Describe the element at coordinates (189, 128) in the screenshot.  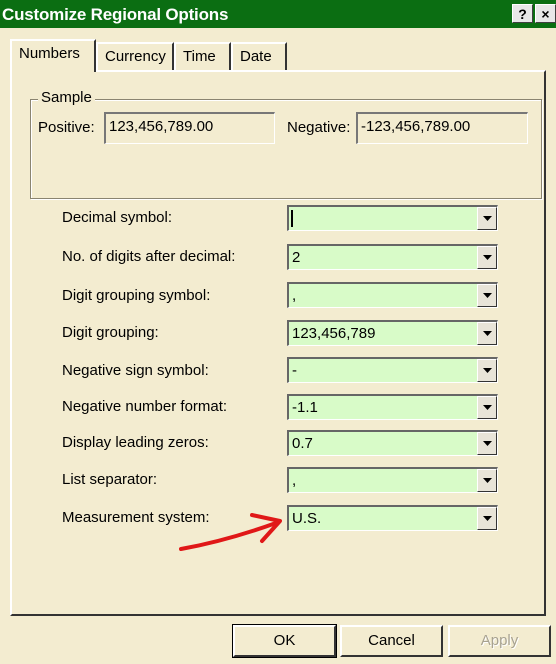
I see `positive-sample-value: 123,456,789.00` at that location.